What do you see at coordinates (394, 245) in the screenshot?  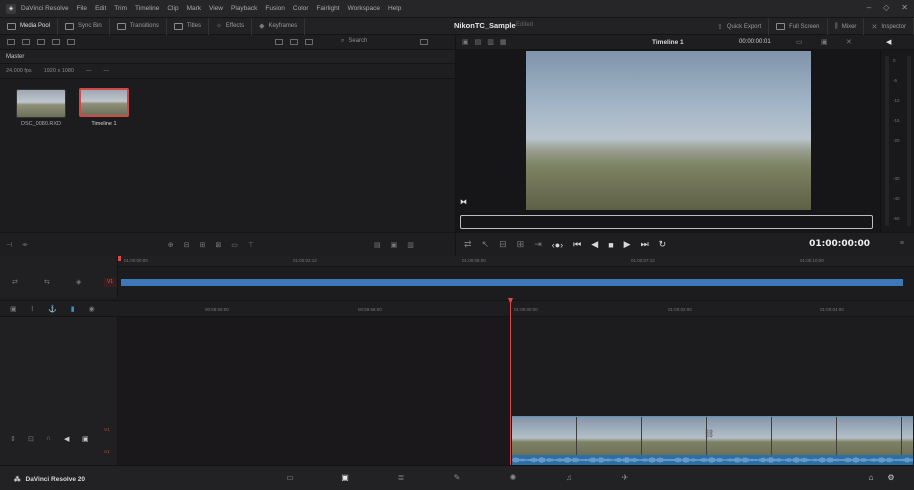 I see `timeline-view-icon: ▣` at bounding box center [394, 245].